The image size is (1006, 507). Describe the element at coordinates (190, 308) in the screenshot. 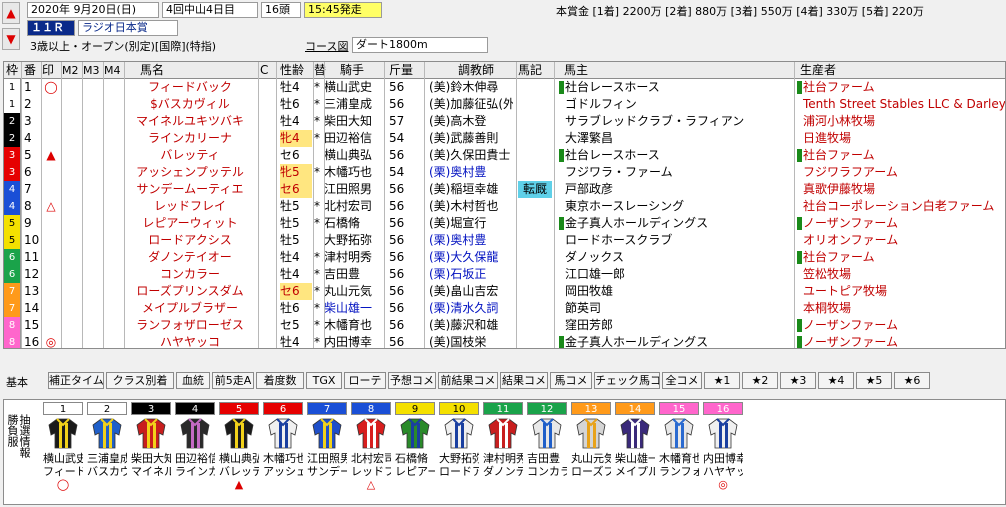

I see `name-cell: メイプルブラザー` at that location.